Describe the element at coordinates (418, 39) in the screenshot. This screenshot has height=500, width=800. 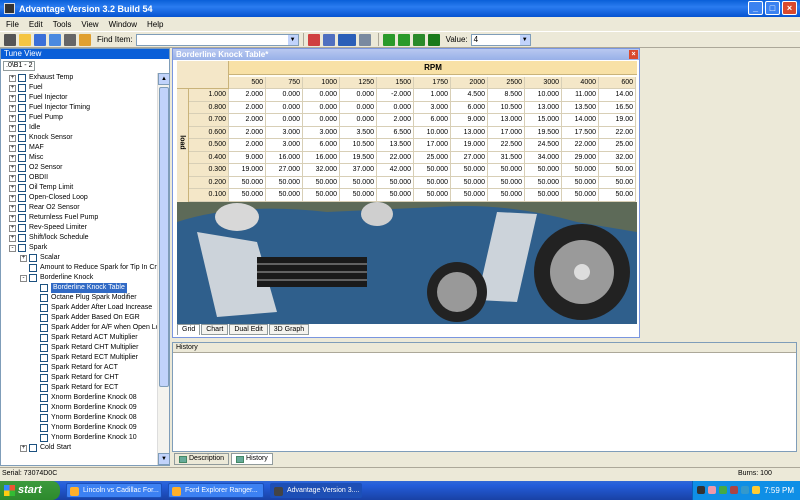
I see `pencil-icon` at that location.